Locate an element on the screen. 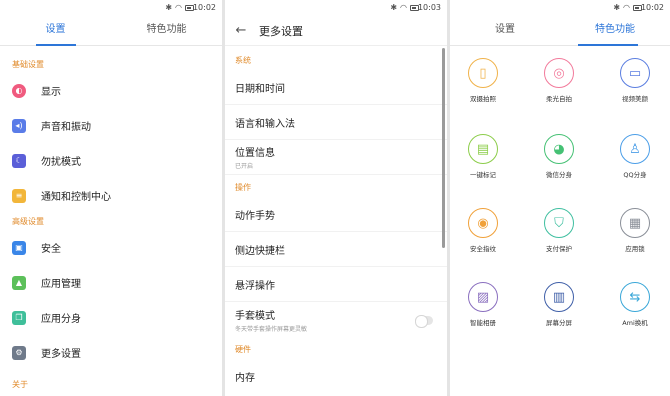 The width and height of the screenshot is (670, 396). settings-item-label: 悬浮操作 is located at coordinates (255, 286).